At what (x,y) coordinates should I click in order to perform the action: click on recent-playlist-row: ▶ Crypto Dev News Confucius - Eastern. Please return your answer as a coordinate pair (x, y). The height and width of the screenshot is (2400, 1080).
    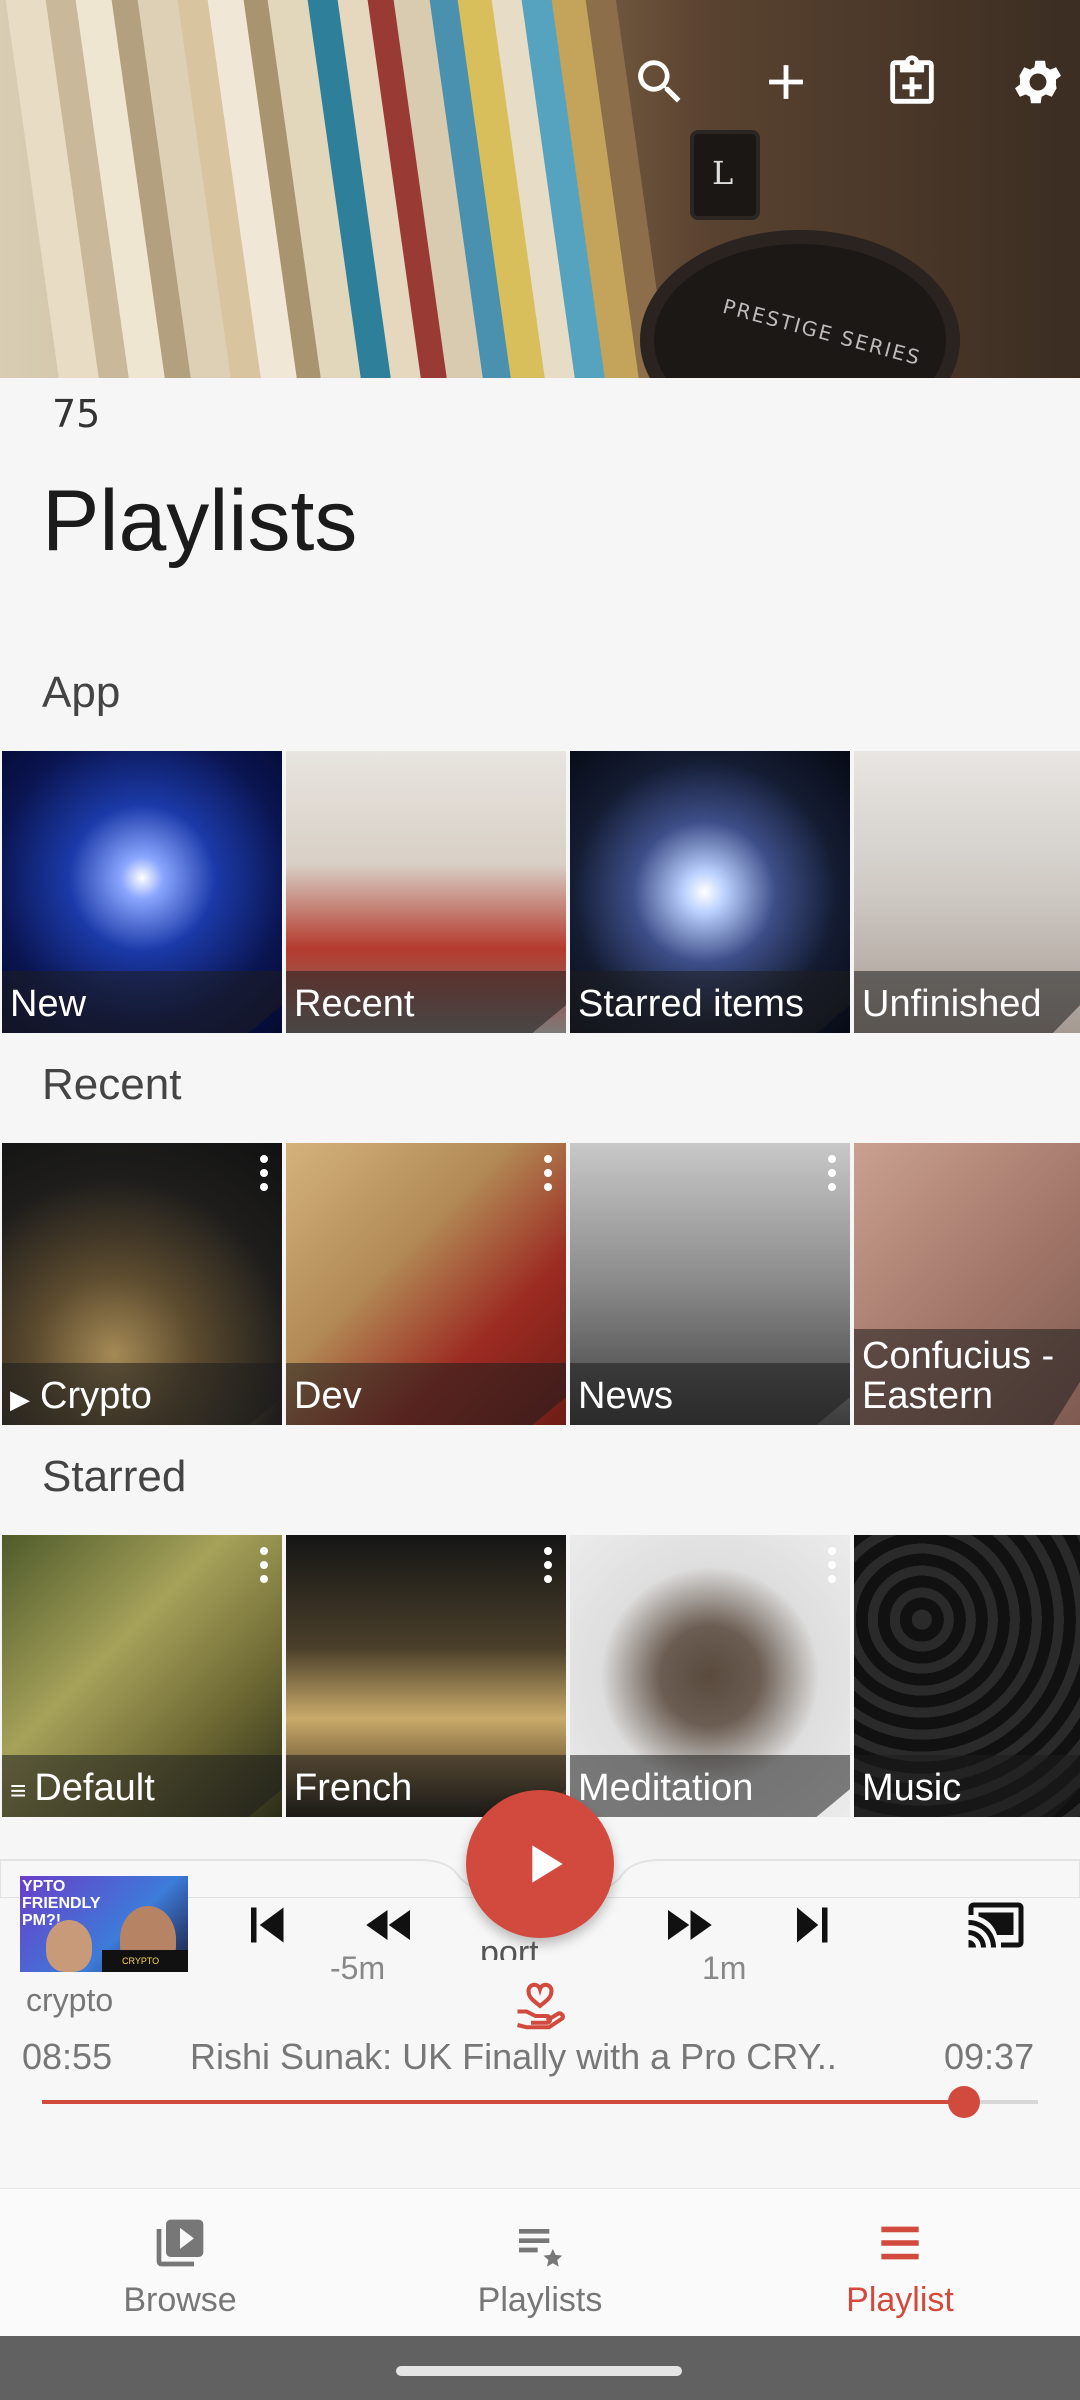
    Looking at the image, I should click on (540, 1284).